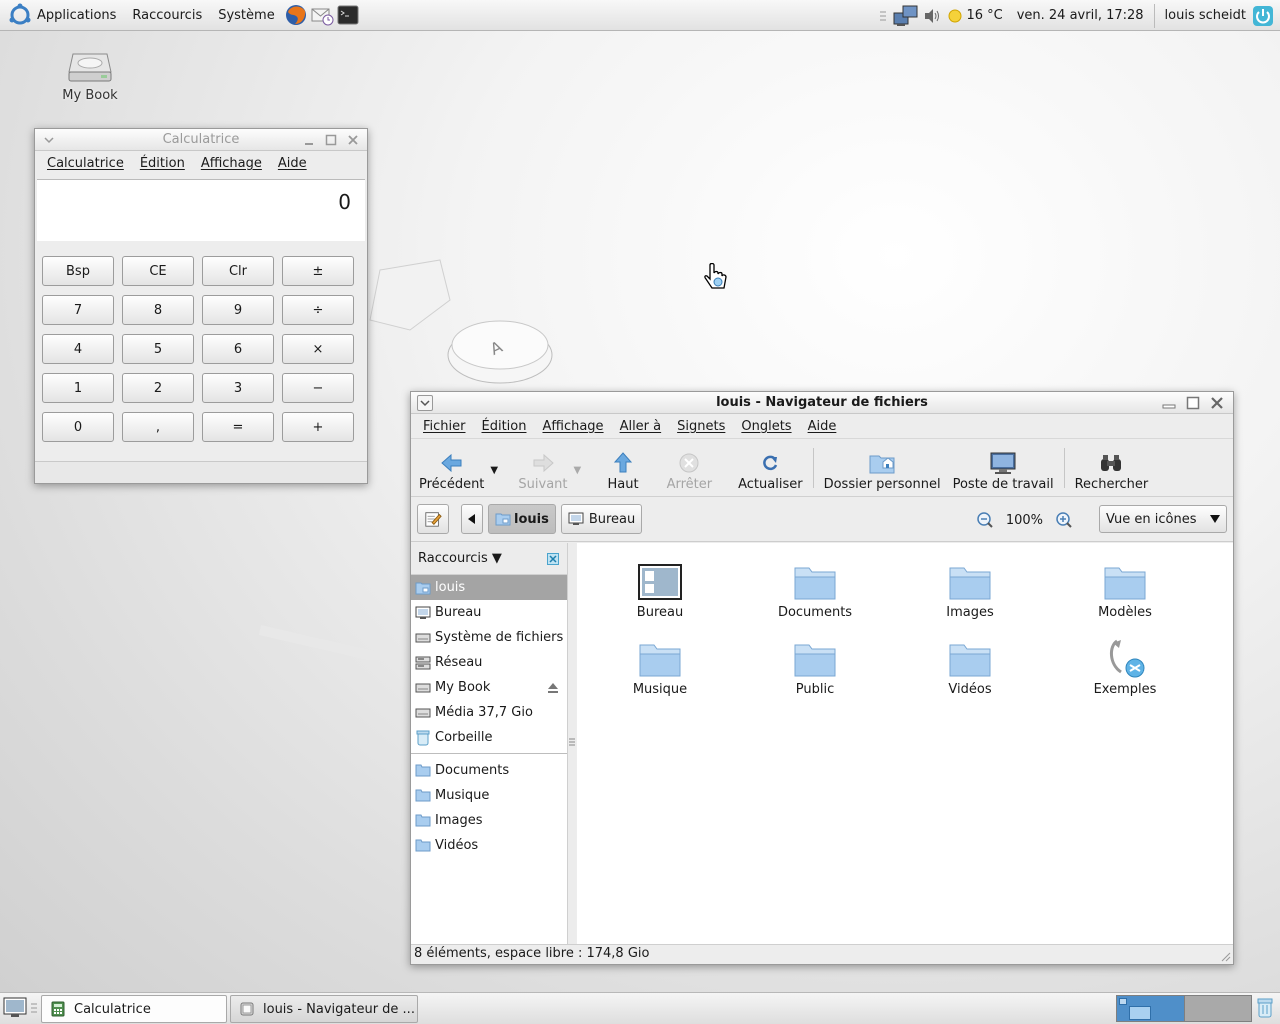  Describe the element at coordinates (489, 612) in the screenshot. I see `sidebar-item-bureau: Bureau` at that location.